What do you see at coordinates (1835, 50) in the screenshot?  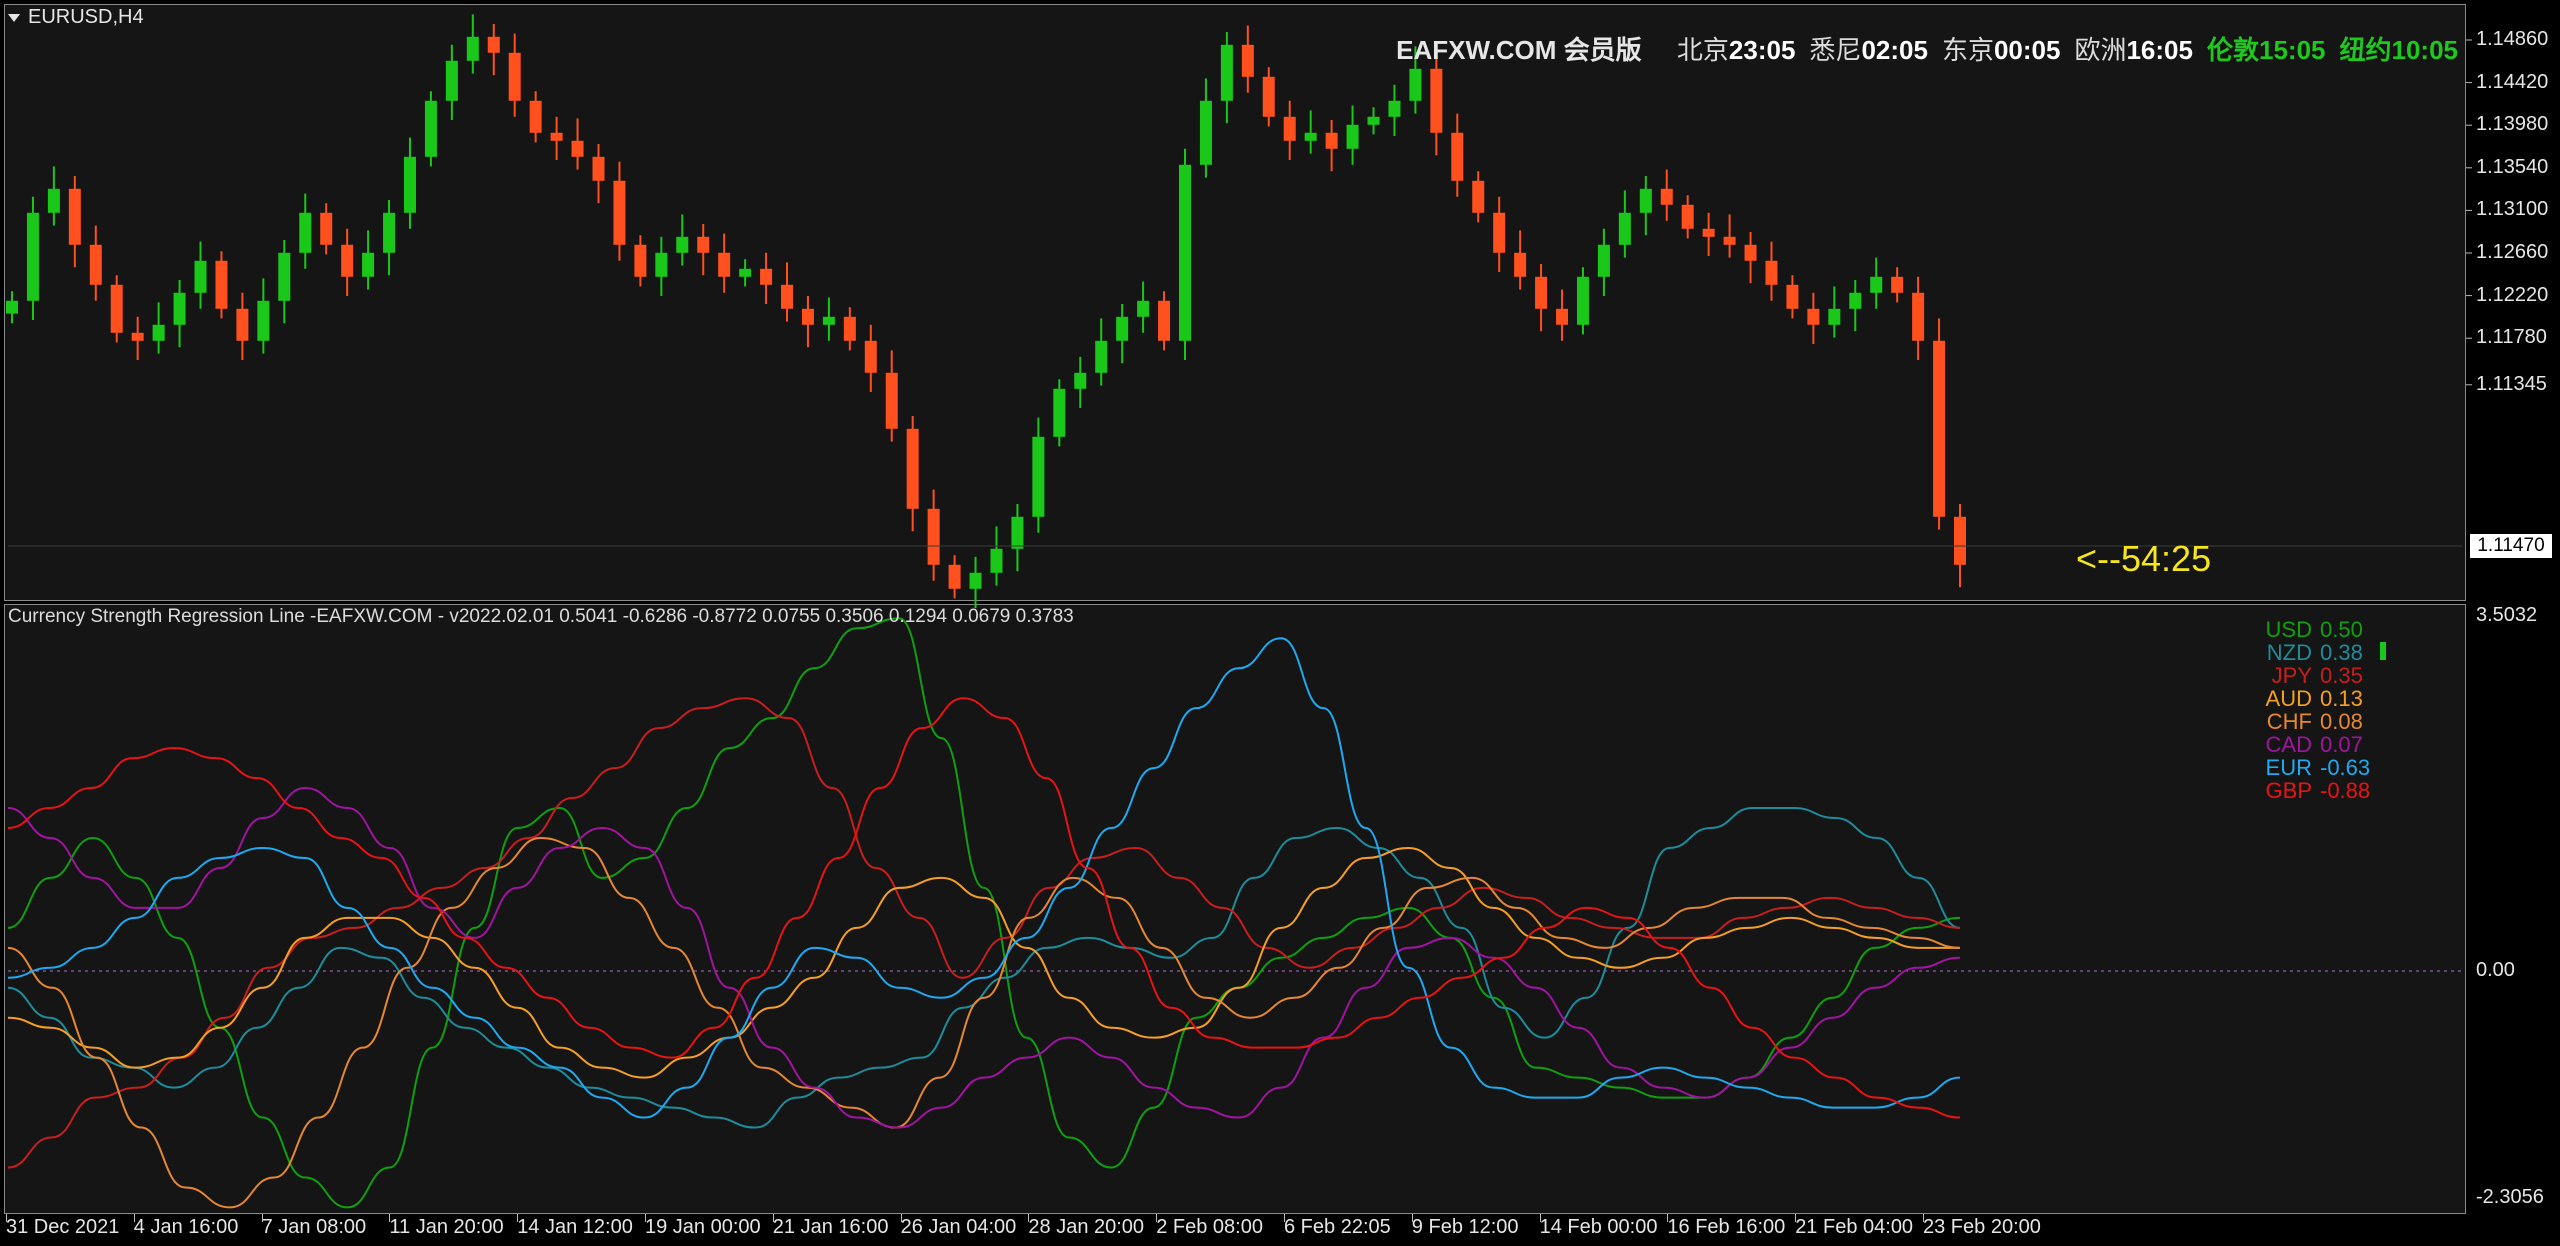 I see `clock-zone-label: 悉尼` at bounding box center [1835, 50].